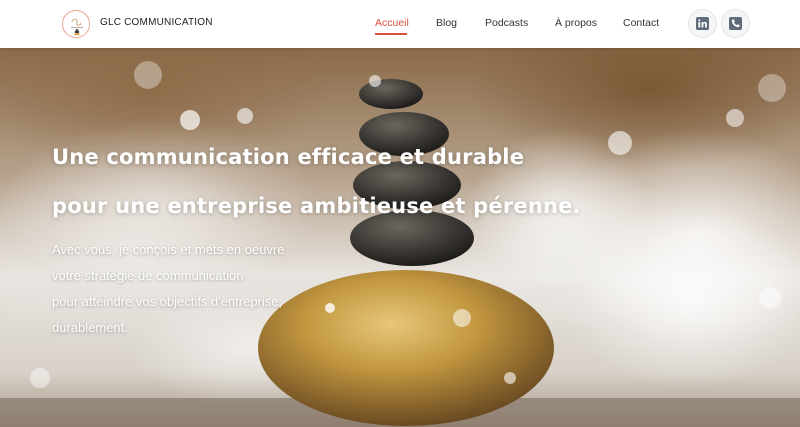 This screenshot has height=427, width=800. What do you see at coordinates (156, 22) in the screenshot?
I see `brand-name: GLC COMMUNICATION` at bounding box center [156, 22].